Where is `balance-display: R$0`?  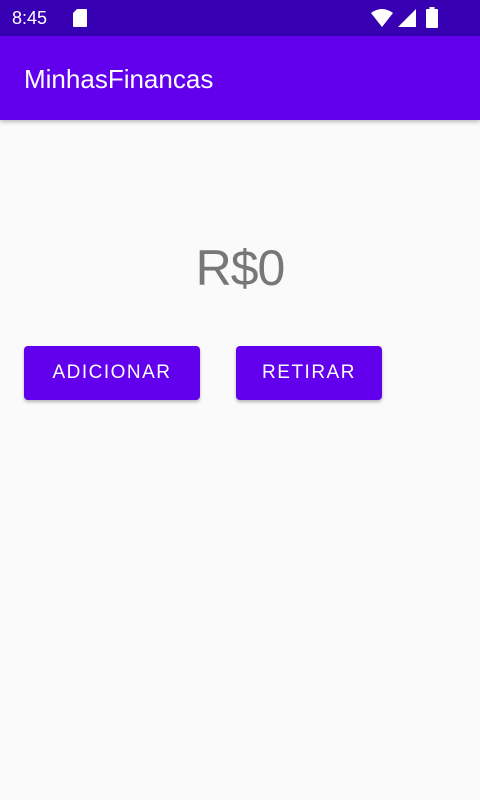 balance-display: R$0 is located at coordinates (240, 268).